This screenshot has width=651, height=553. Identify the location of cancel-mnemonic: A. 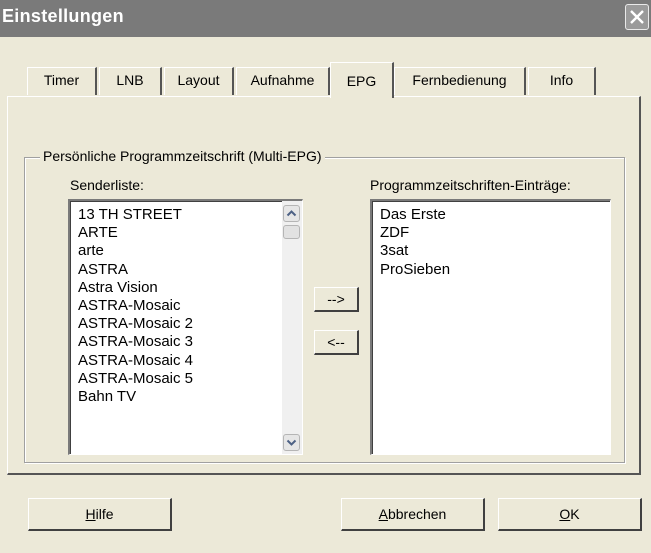
(383, 514).